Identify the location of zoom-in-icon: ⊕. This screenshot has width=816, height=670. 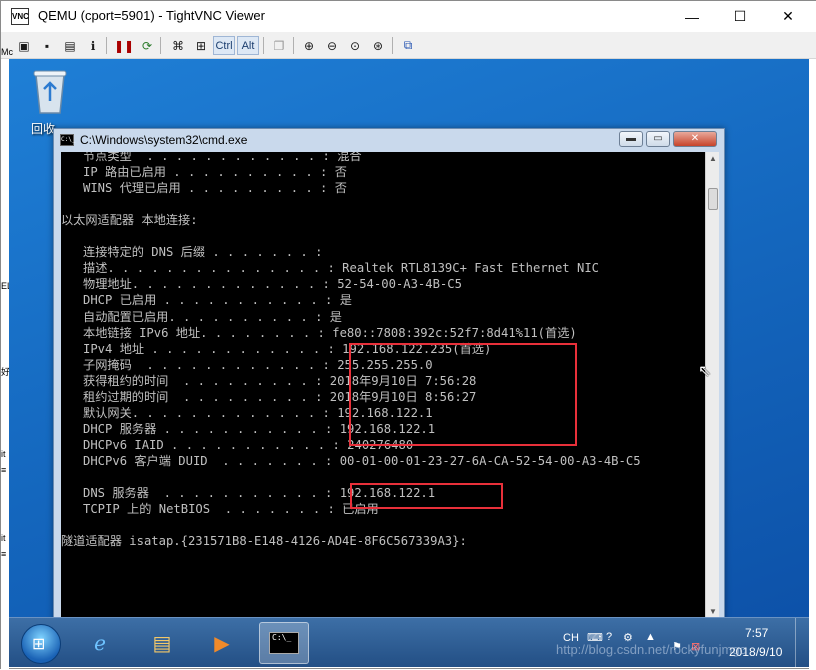
(309, 45).